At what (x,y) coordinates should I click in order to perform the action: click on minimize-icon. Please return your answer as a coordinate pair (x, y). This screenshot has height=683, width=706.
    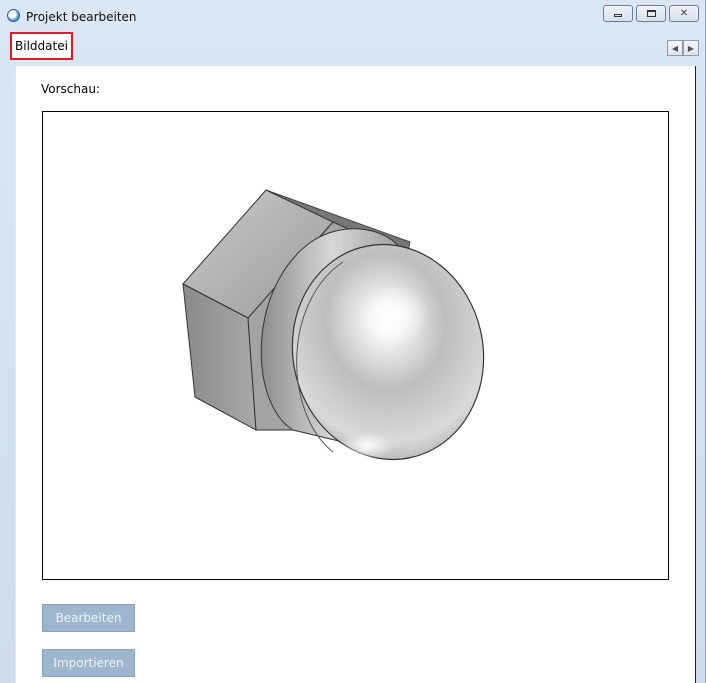
    Looking at the image, I should click on (618, 15).